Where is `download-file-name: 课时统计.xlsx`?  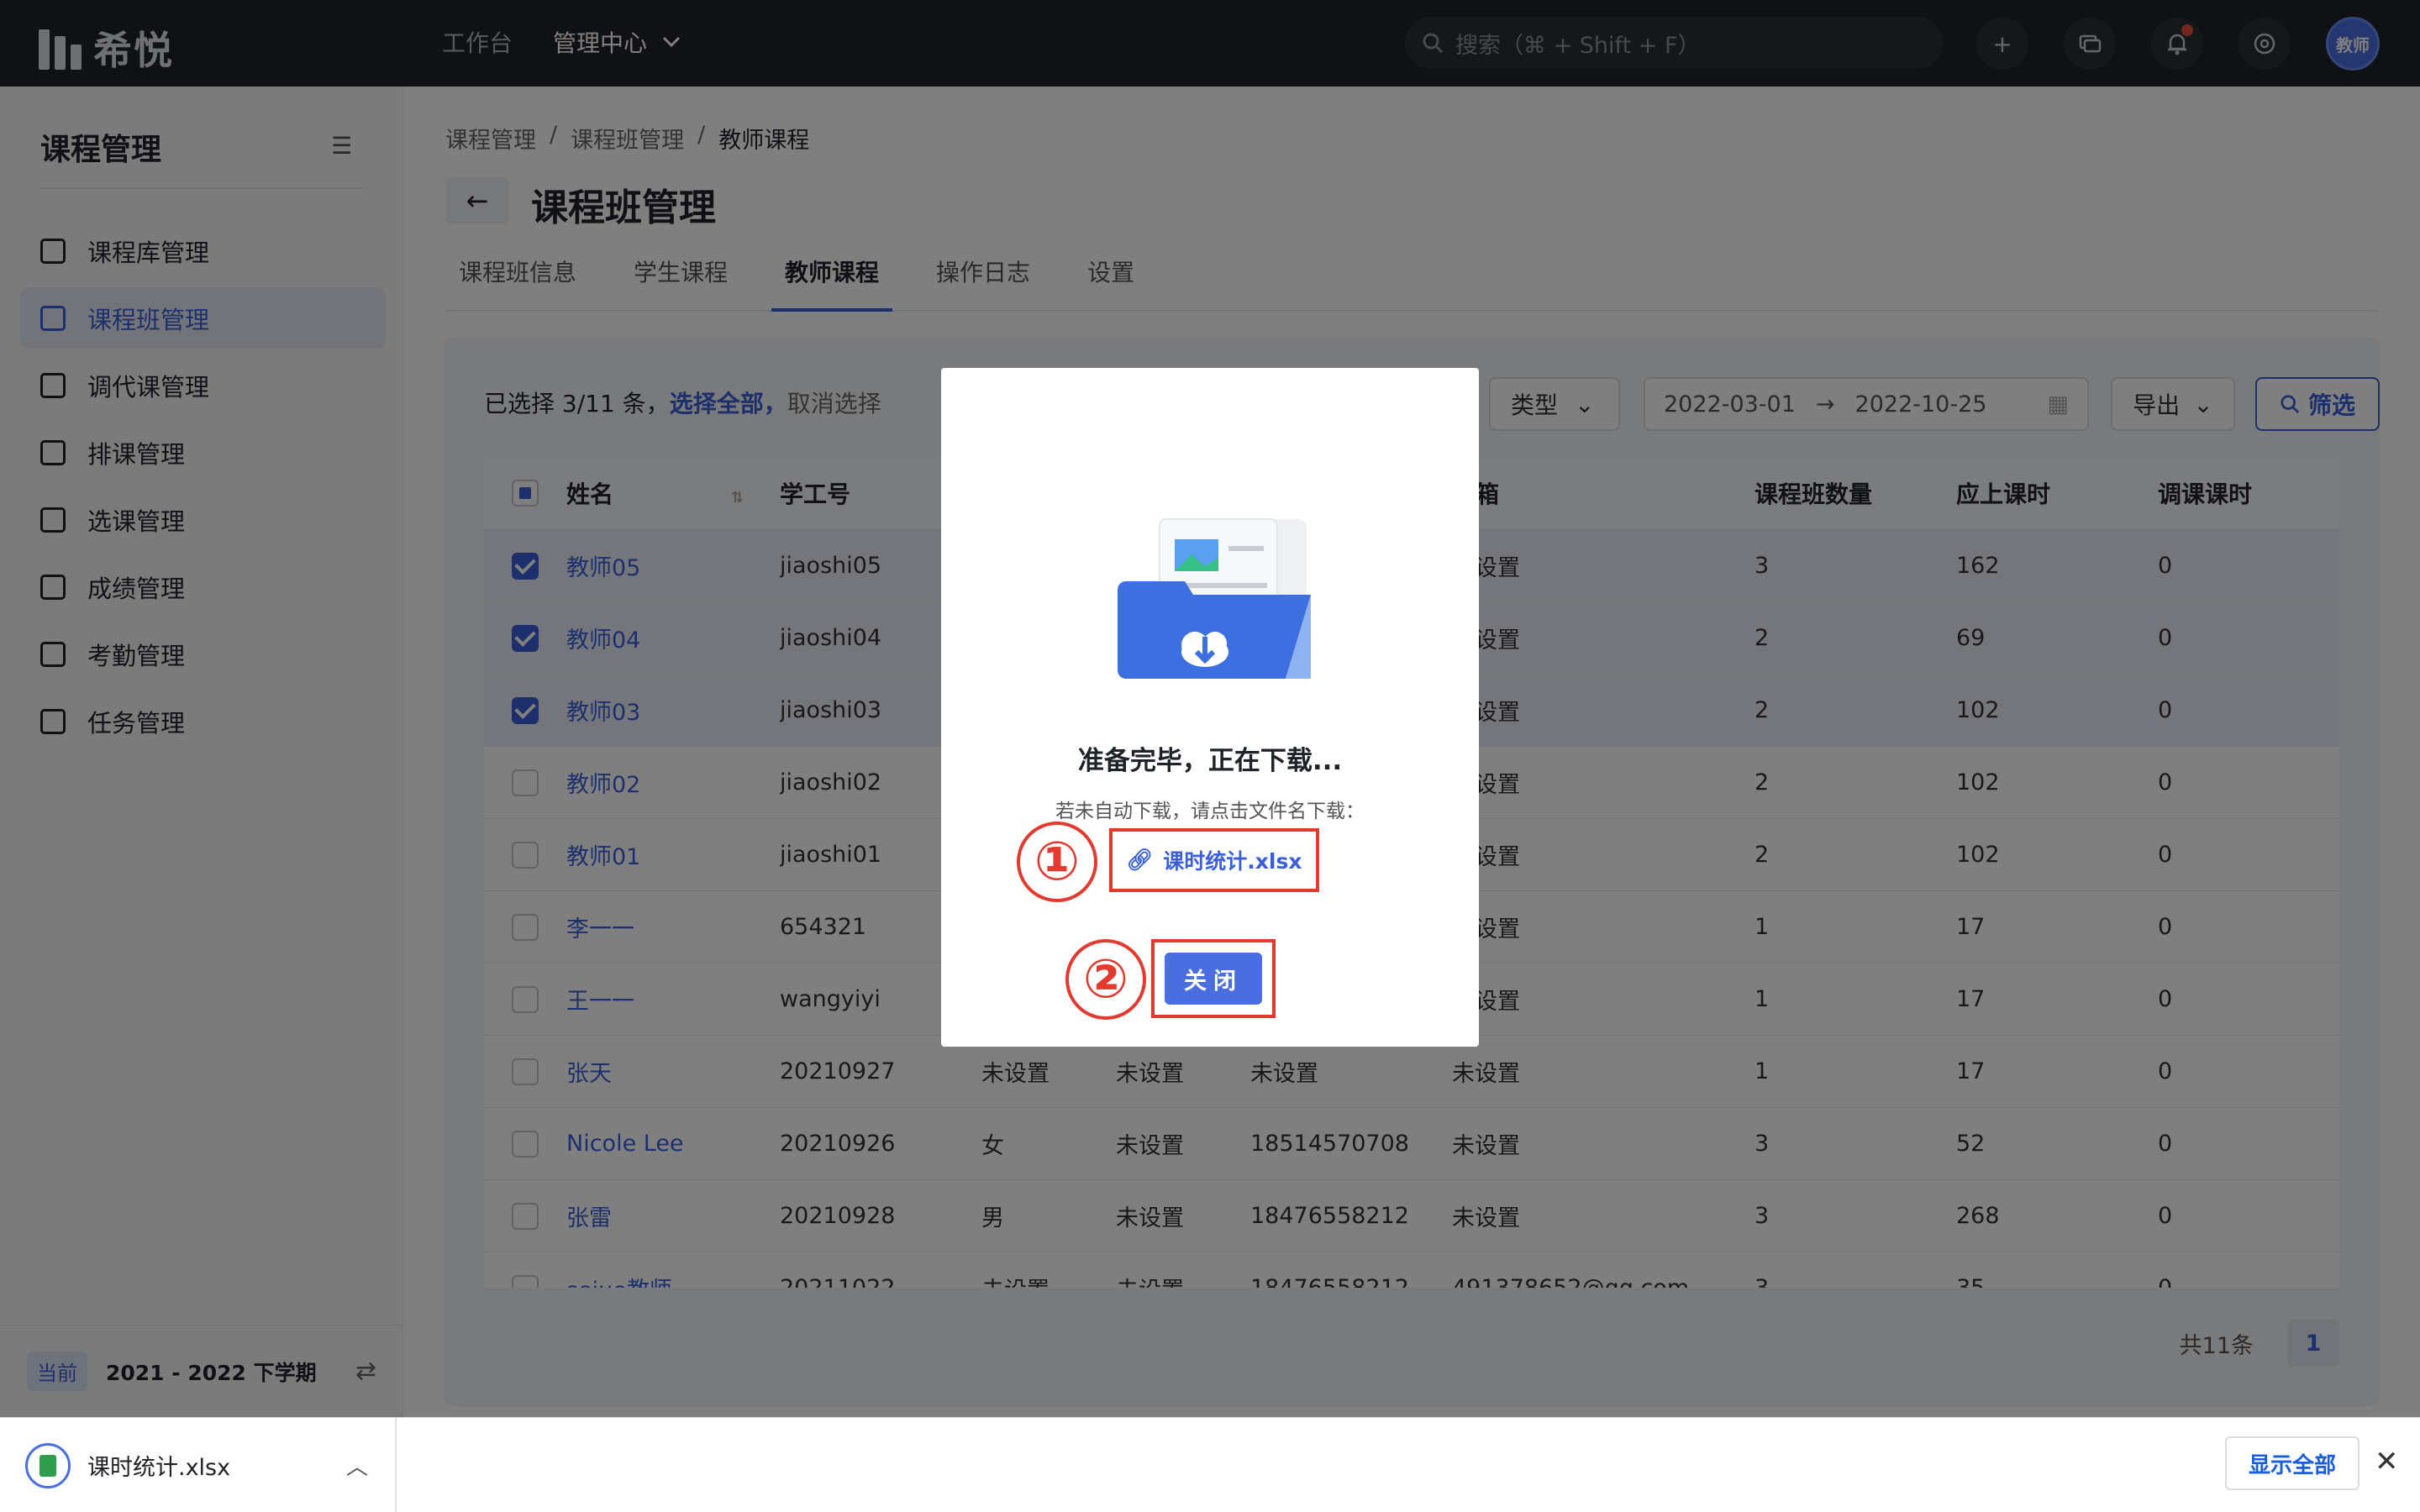 download-file-name: 课时统计.xlsx is located at coordinates (159, 1468).